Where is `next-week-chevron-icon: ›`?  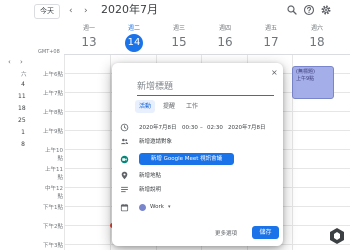 next-week-chevron-icon: › is located at coordinates (86, 11).